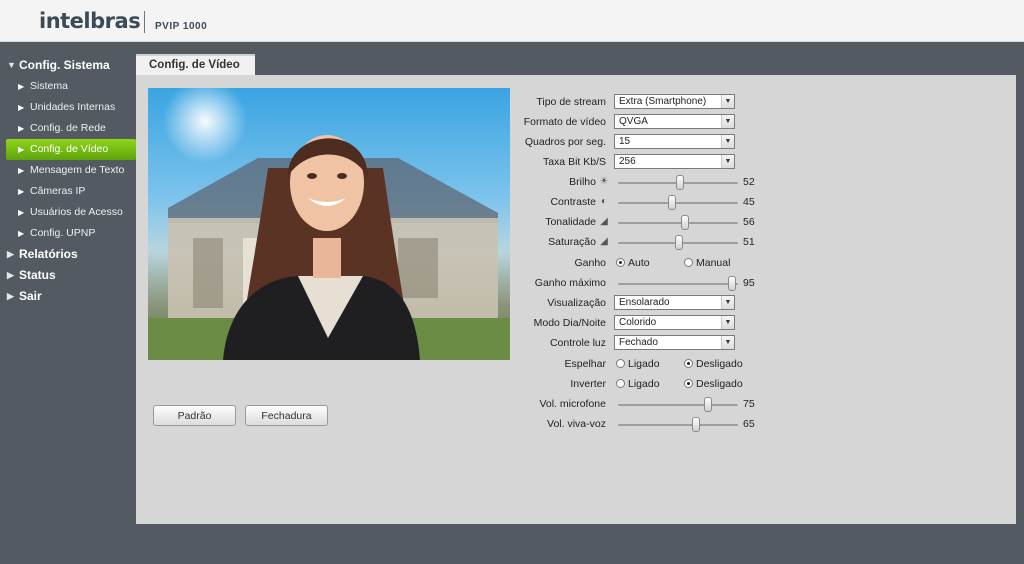 This screenshot has height=564, width=1024. What do you see at coordinates (572, 404) in the screenshot?
I see `mic-volume-label: Vol. microfone` at bounding box center [572, 404].